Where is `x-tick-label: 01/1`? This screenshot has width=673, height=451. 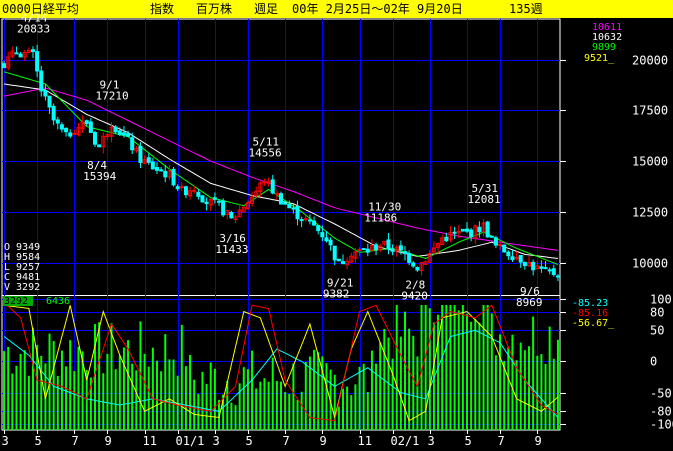 x-tick-label: 01/1 is located at coordinates (190, 441).